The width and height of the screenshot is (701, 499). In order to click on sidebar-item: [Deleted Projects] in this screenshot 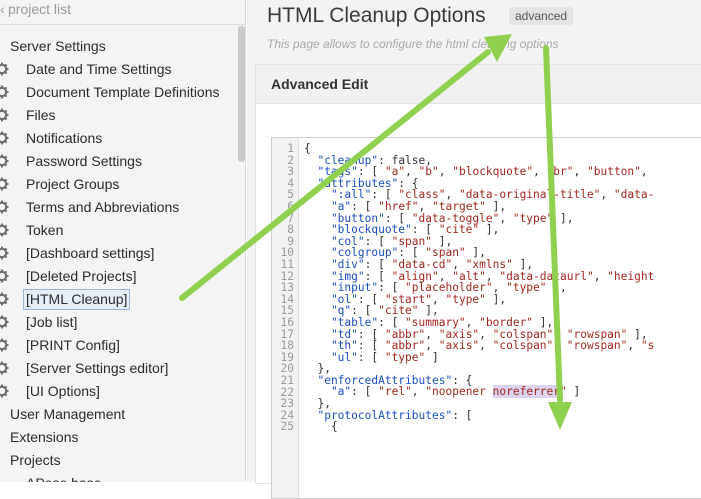, I will do `click(118, 276)`.